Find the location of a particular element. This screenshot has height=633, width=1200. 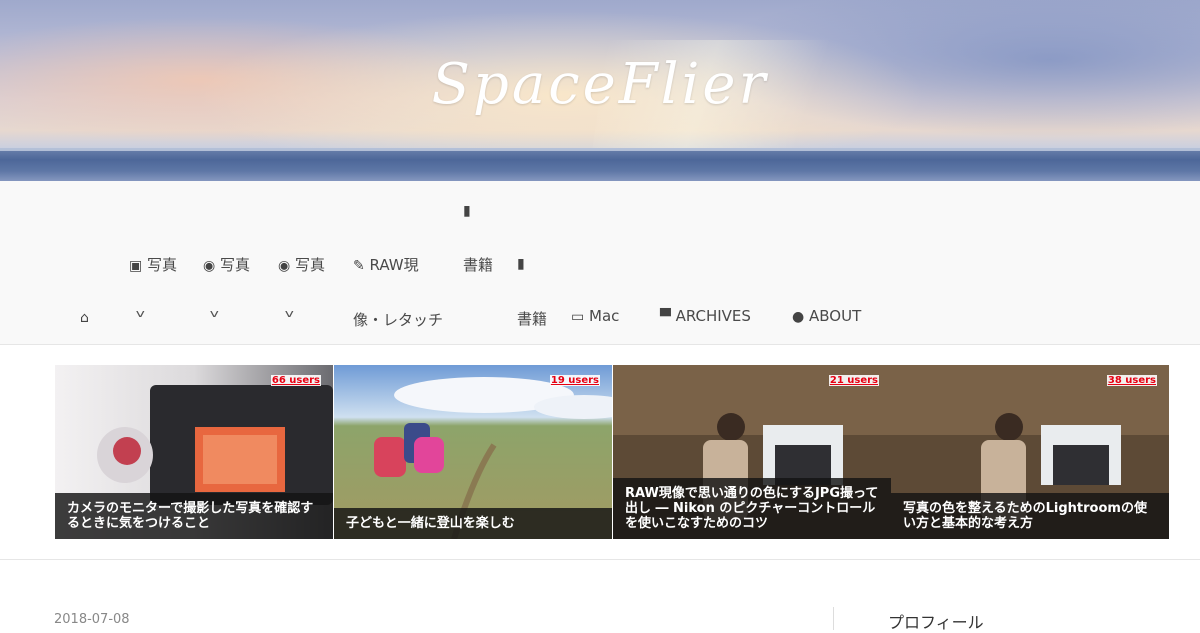

hatena-users-badge: 66 users is located at coordinates (295, 380).